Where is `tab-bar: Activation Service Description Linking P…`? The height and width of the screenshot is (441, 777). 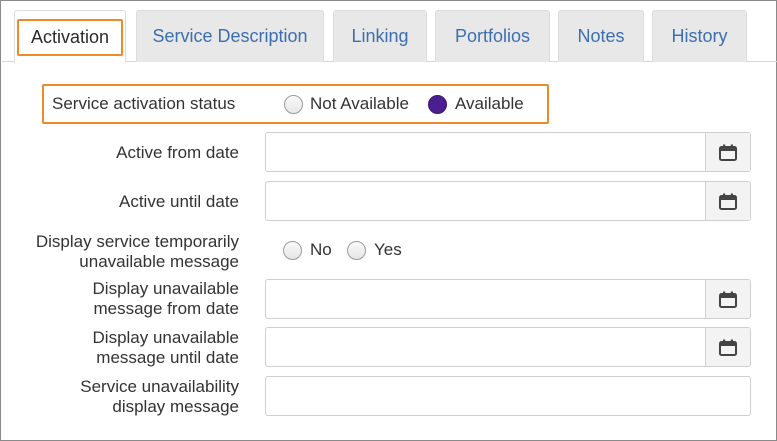
tab-bar: Activation Service Description Linking P… is located at coordinates (389, 32).